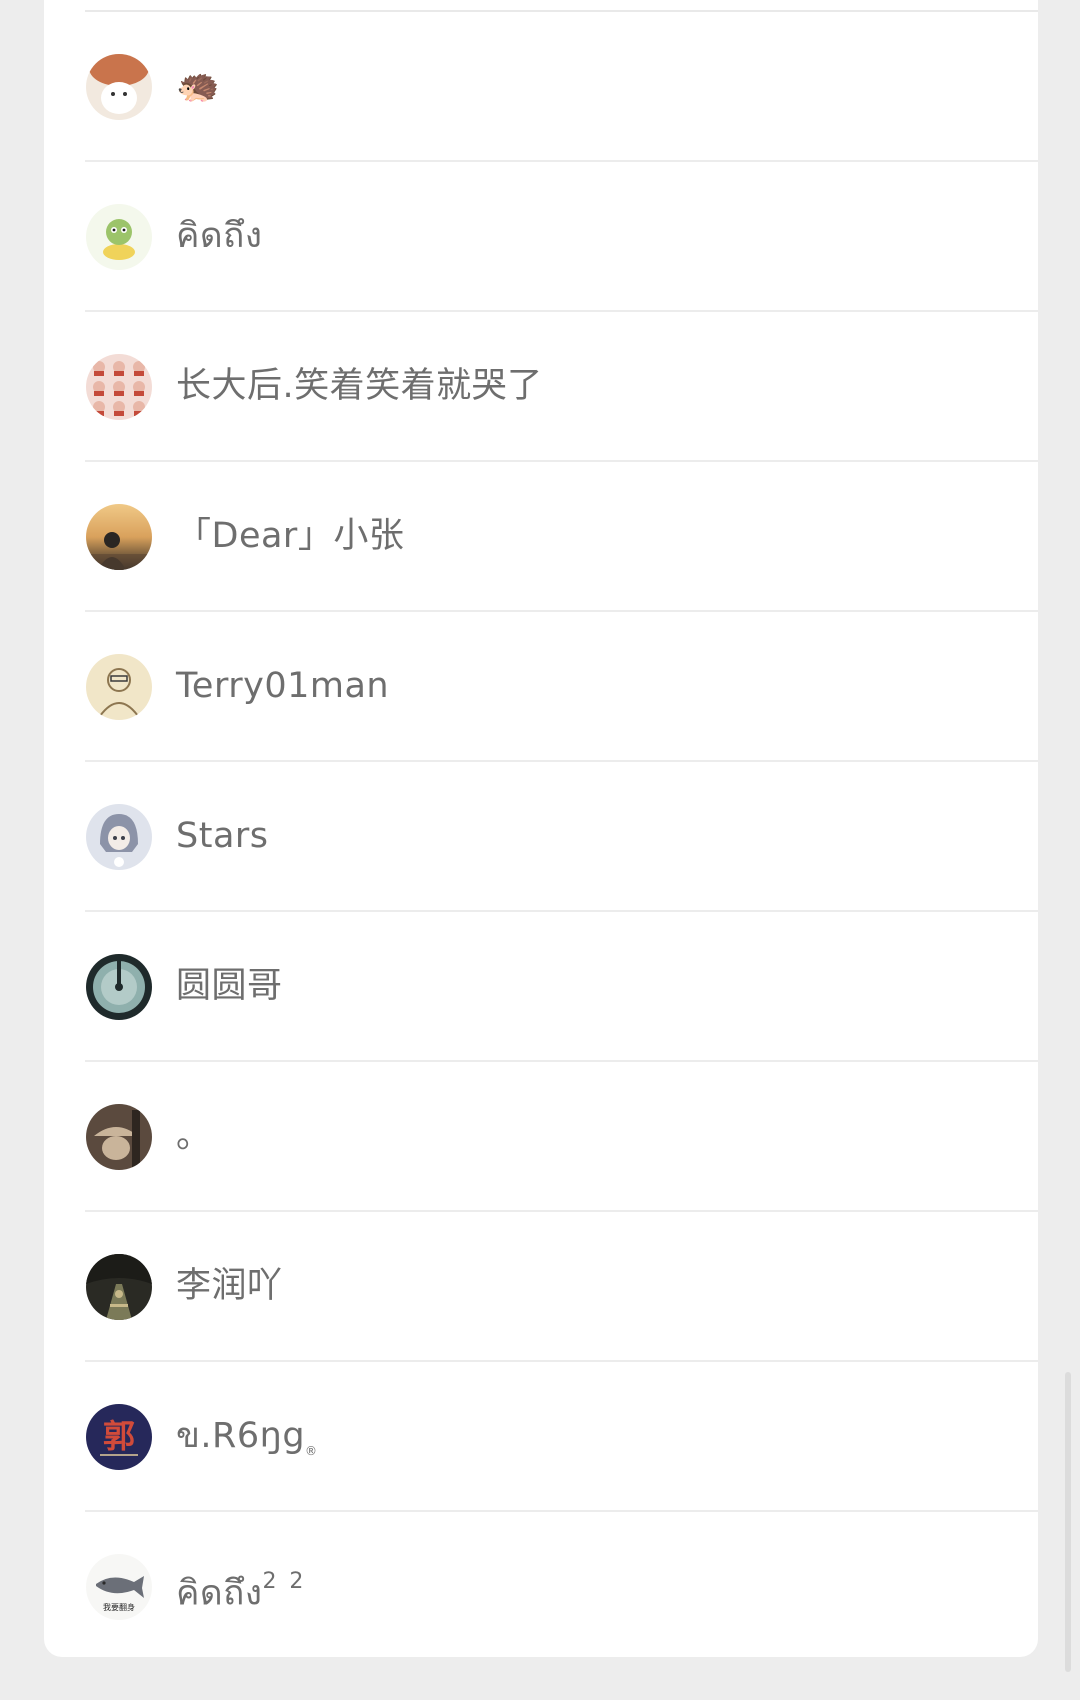  What do you see at coordinates (541, 537) in the screenshot?
I see `contact-row: 「Dear」小张` at bounding box center [541, 537].